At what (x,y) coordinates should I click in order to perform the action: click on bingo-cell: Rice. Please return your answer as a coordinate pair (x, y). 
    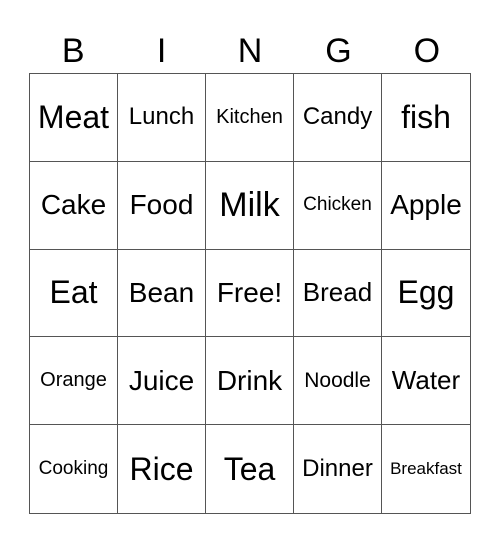
    Looking at the image, I should click on (162, 469).